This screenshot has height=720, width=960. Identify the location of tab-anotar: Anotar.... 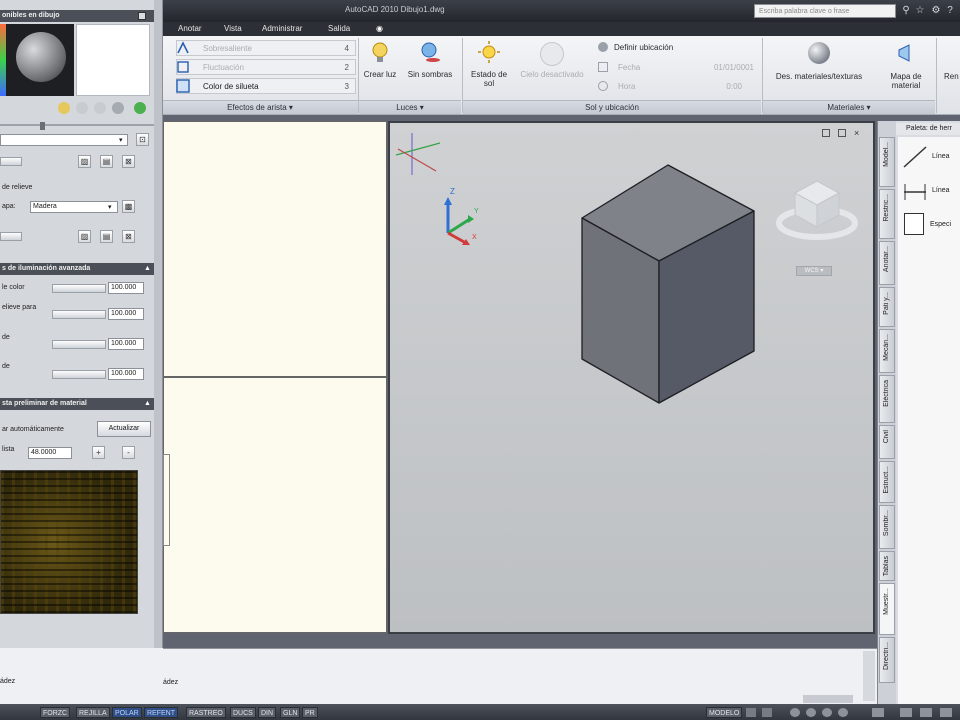
(887, 263).